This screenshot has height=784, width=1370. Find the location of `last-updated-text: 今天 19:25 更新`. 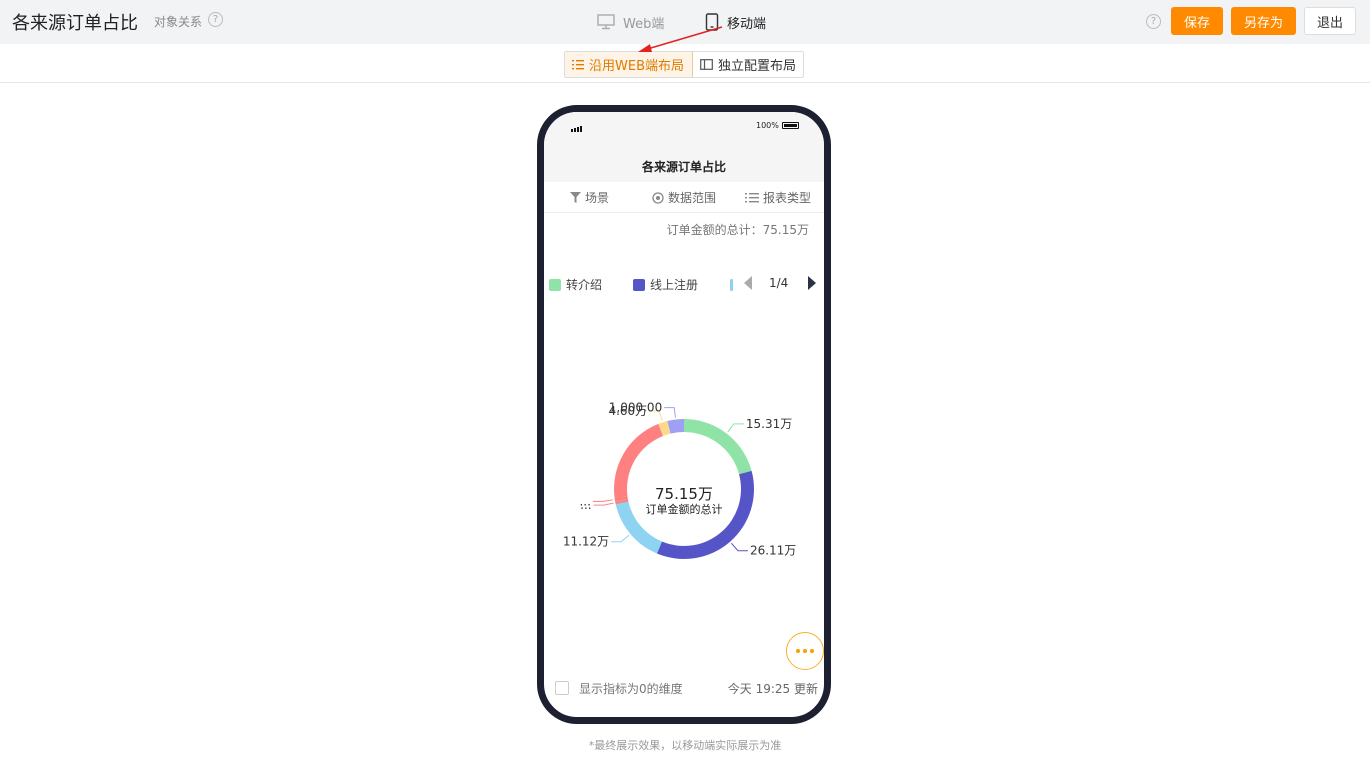

last-updated-text: 今天 19:25 更新 is located at coordinates (772, 689).